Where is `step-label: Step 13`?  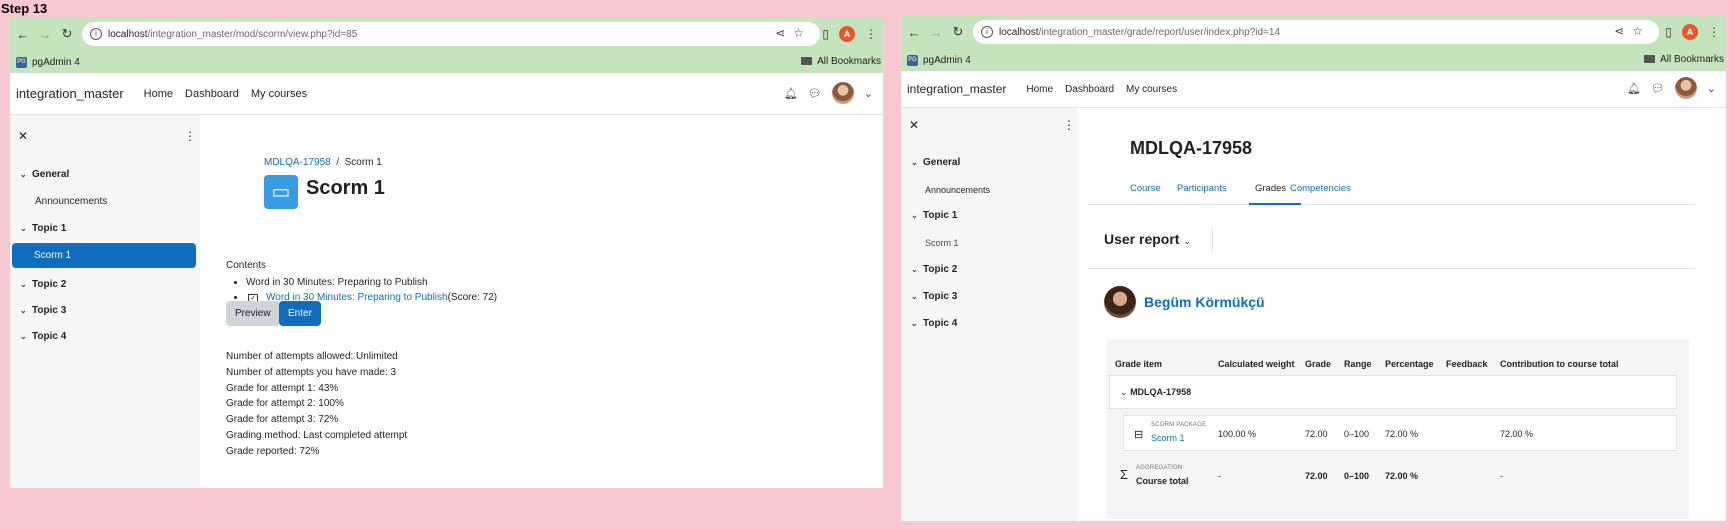
step-label: Step 13 is located at coordinates (24, 8).